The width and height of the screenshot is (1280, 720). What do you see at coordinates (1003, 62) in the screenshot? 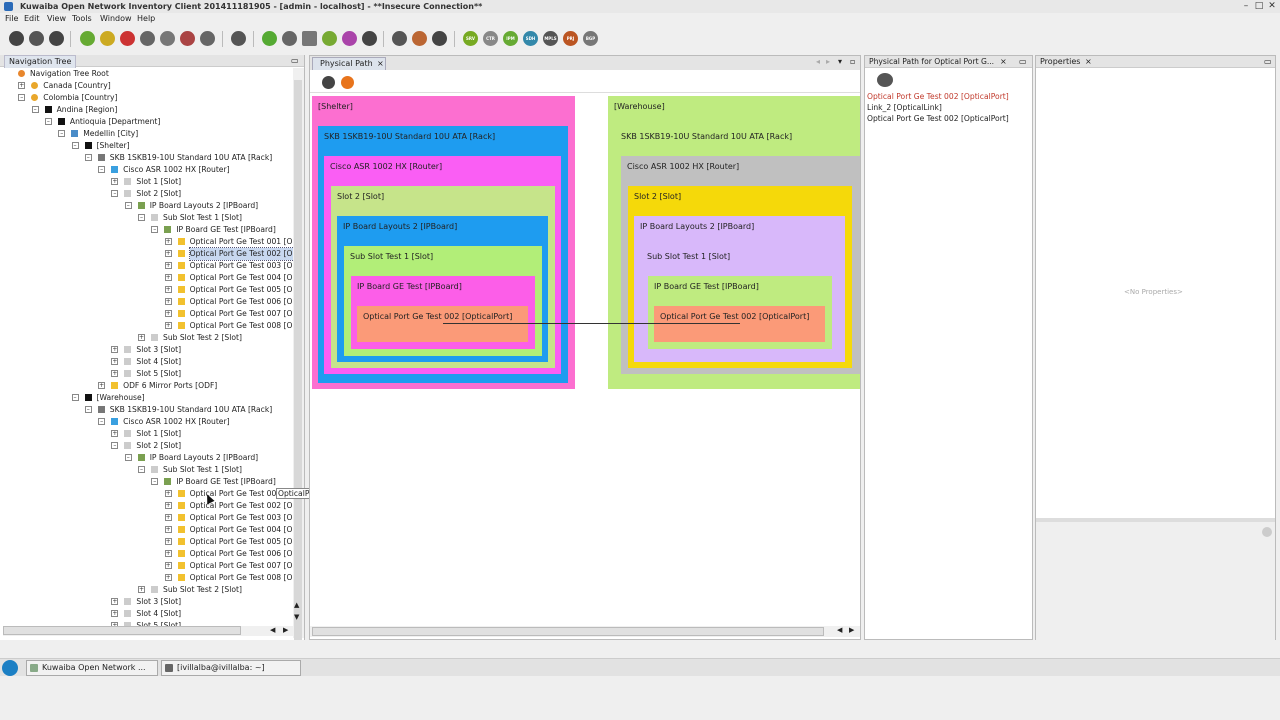
I see `close-tab-icon: ×` at bounding box center [1003, 62].